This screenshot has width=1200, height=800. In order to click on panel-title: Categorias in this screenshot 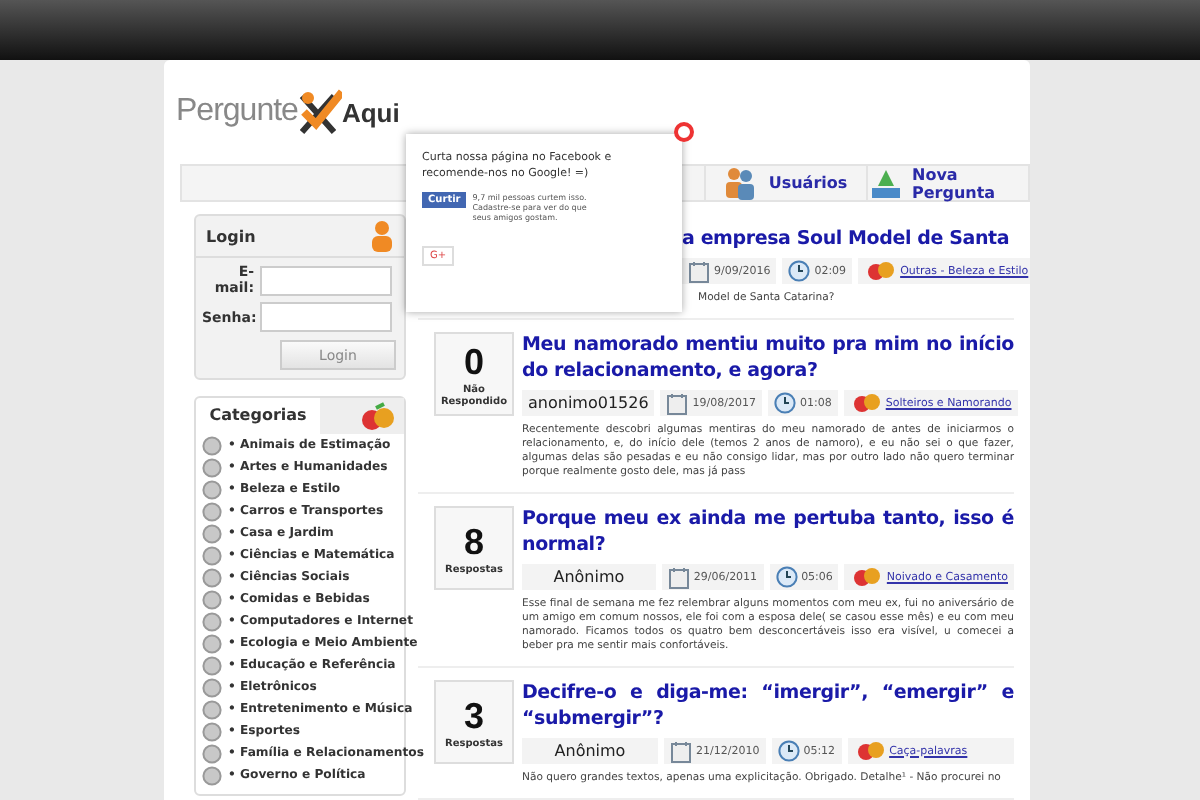, I will do `click(258, 416)`.